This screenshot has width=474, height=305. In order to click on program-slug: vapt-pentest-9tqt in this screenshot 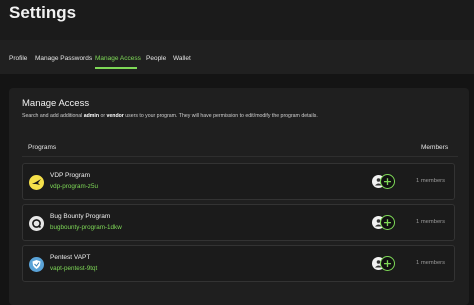, I will do `click(73, 268)`.